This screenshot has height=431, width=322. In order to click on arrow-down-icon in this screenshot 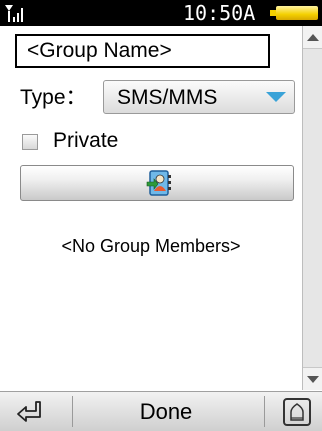, I will do `click(313, 379)`.